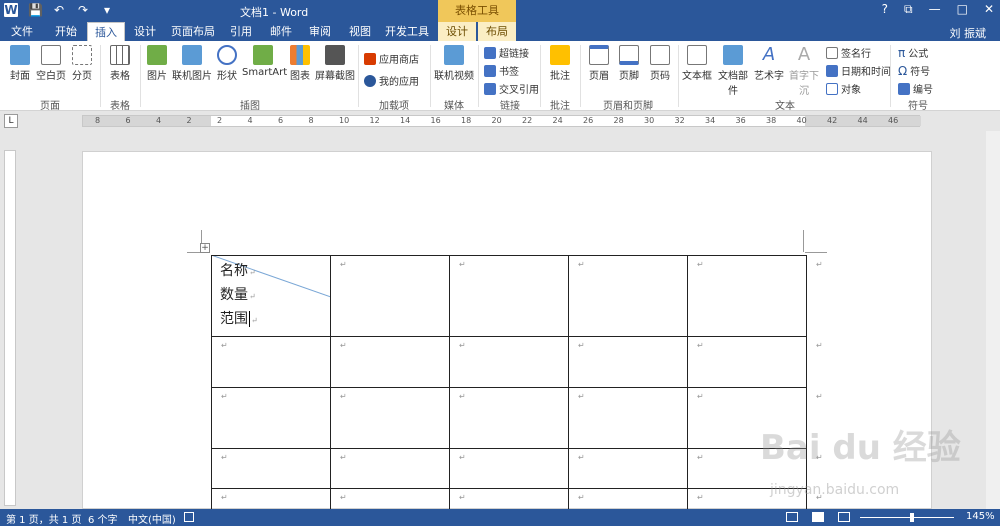 The image size is (1000, 526). Describe the element at coordinates (193, 31) in the screenshot. I see `tab-page-layout: 页面布局` at that location.